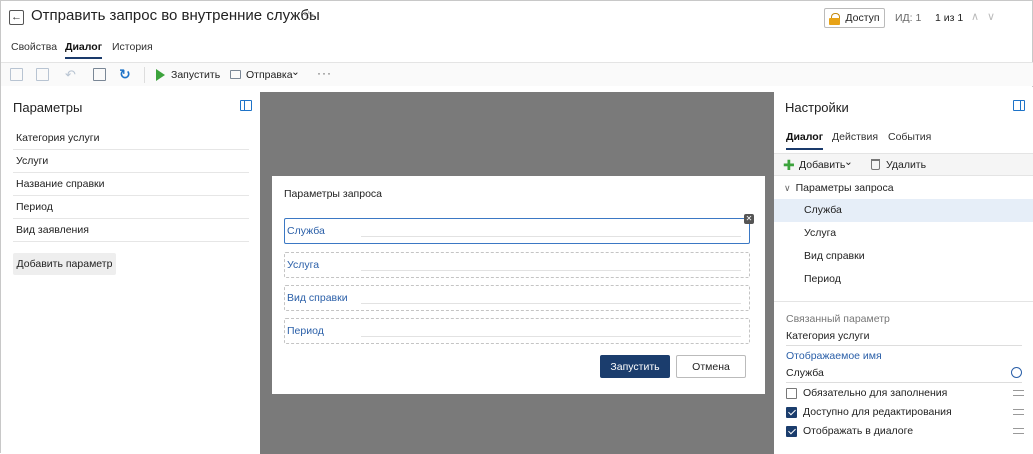 This screenshot has height=454, width=1033. Describe the element at coordinates (131, 161) in the screenshot. I see `list-item: Услуги` at that location.